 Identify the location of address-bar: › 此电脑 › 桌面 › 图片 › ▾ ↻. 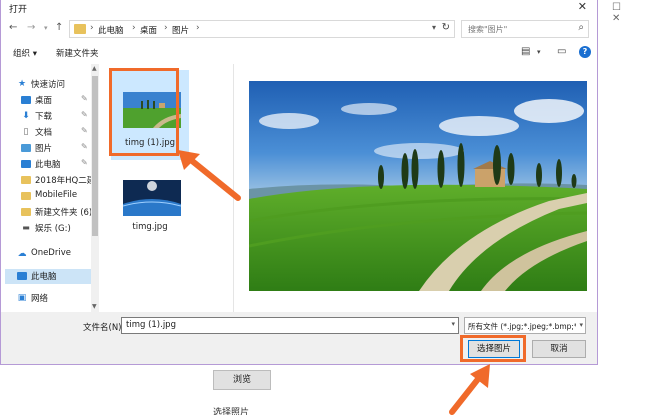
(262, 29).